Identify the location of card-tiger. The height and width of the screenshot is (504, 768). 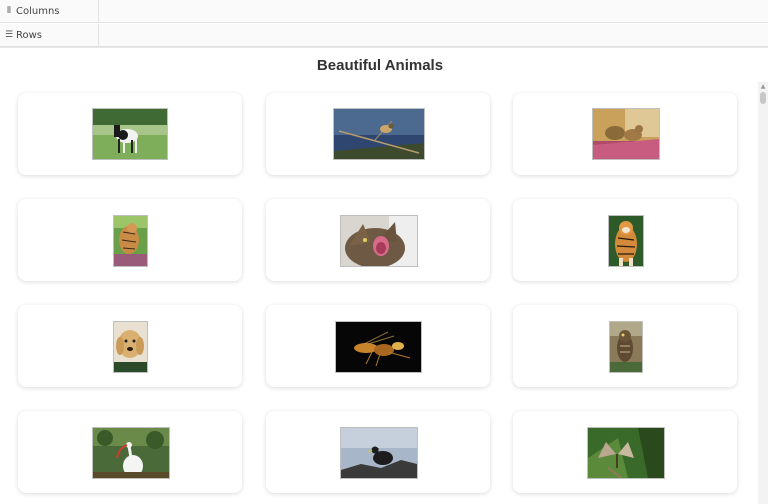
(625, 240).